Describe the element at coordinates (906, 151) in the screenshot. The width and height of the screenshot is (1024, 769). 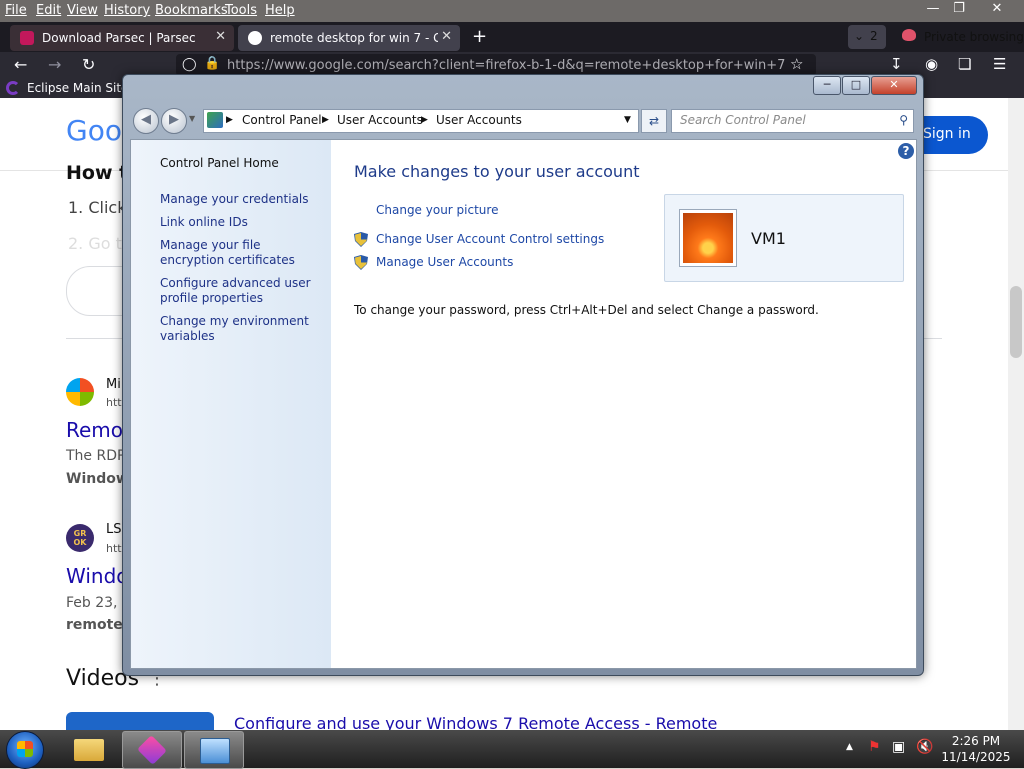
I see `help-icon: ?` at that location.